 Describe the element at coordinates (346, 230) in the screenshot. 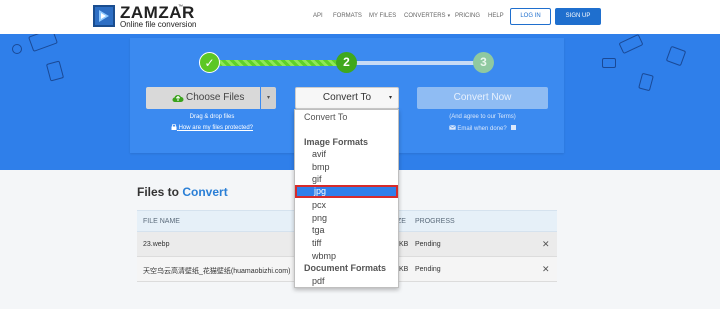

I see `dropdown-option-tga: tga` at that location.